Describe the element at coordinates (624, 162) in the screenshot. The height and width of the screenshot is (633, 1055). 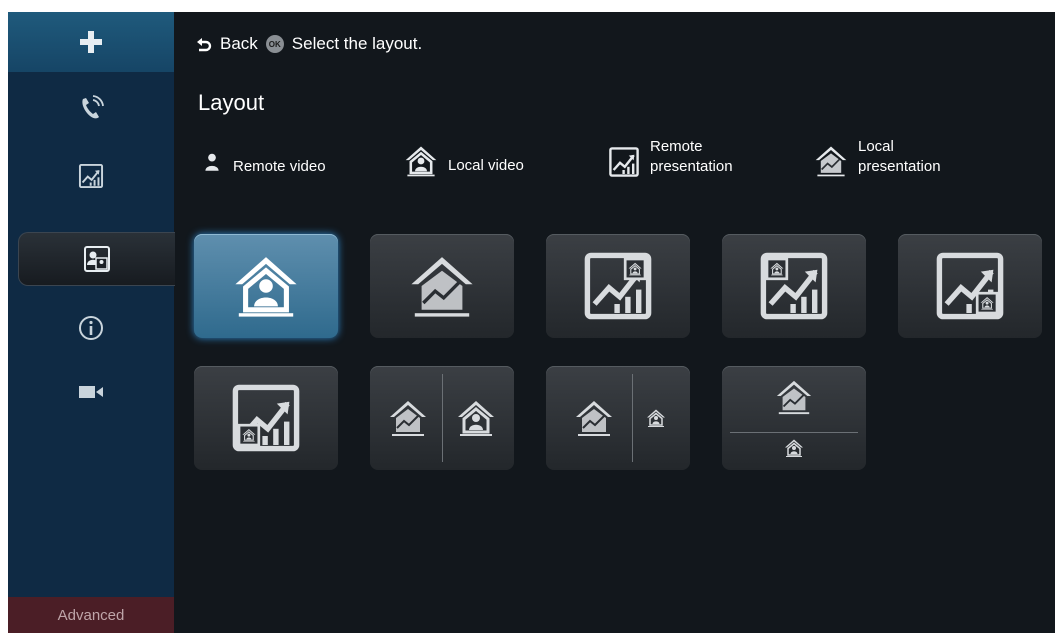
I see `chart-frame-icon` at that location.